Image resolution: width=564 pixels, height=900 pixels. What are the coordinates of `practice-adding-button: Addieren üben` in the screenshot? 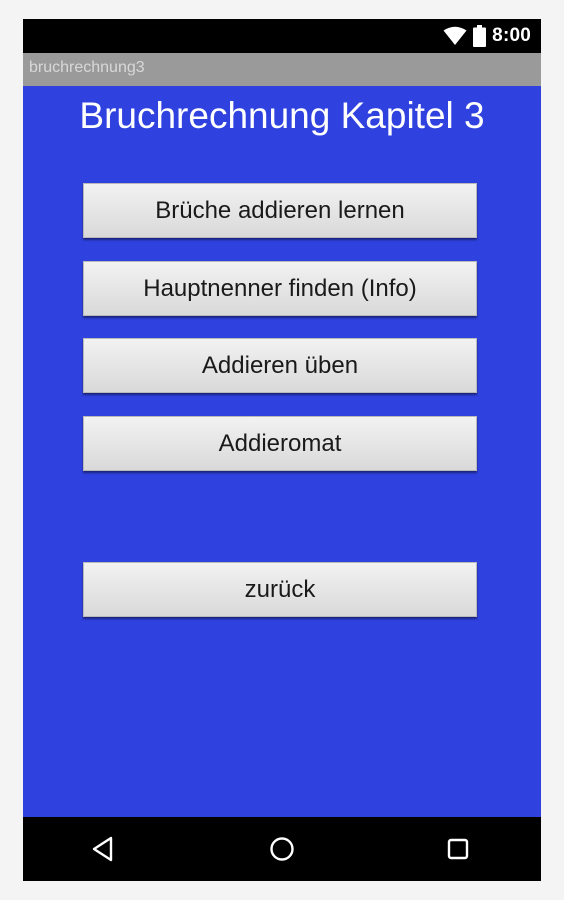 It's located at (280, 365).